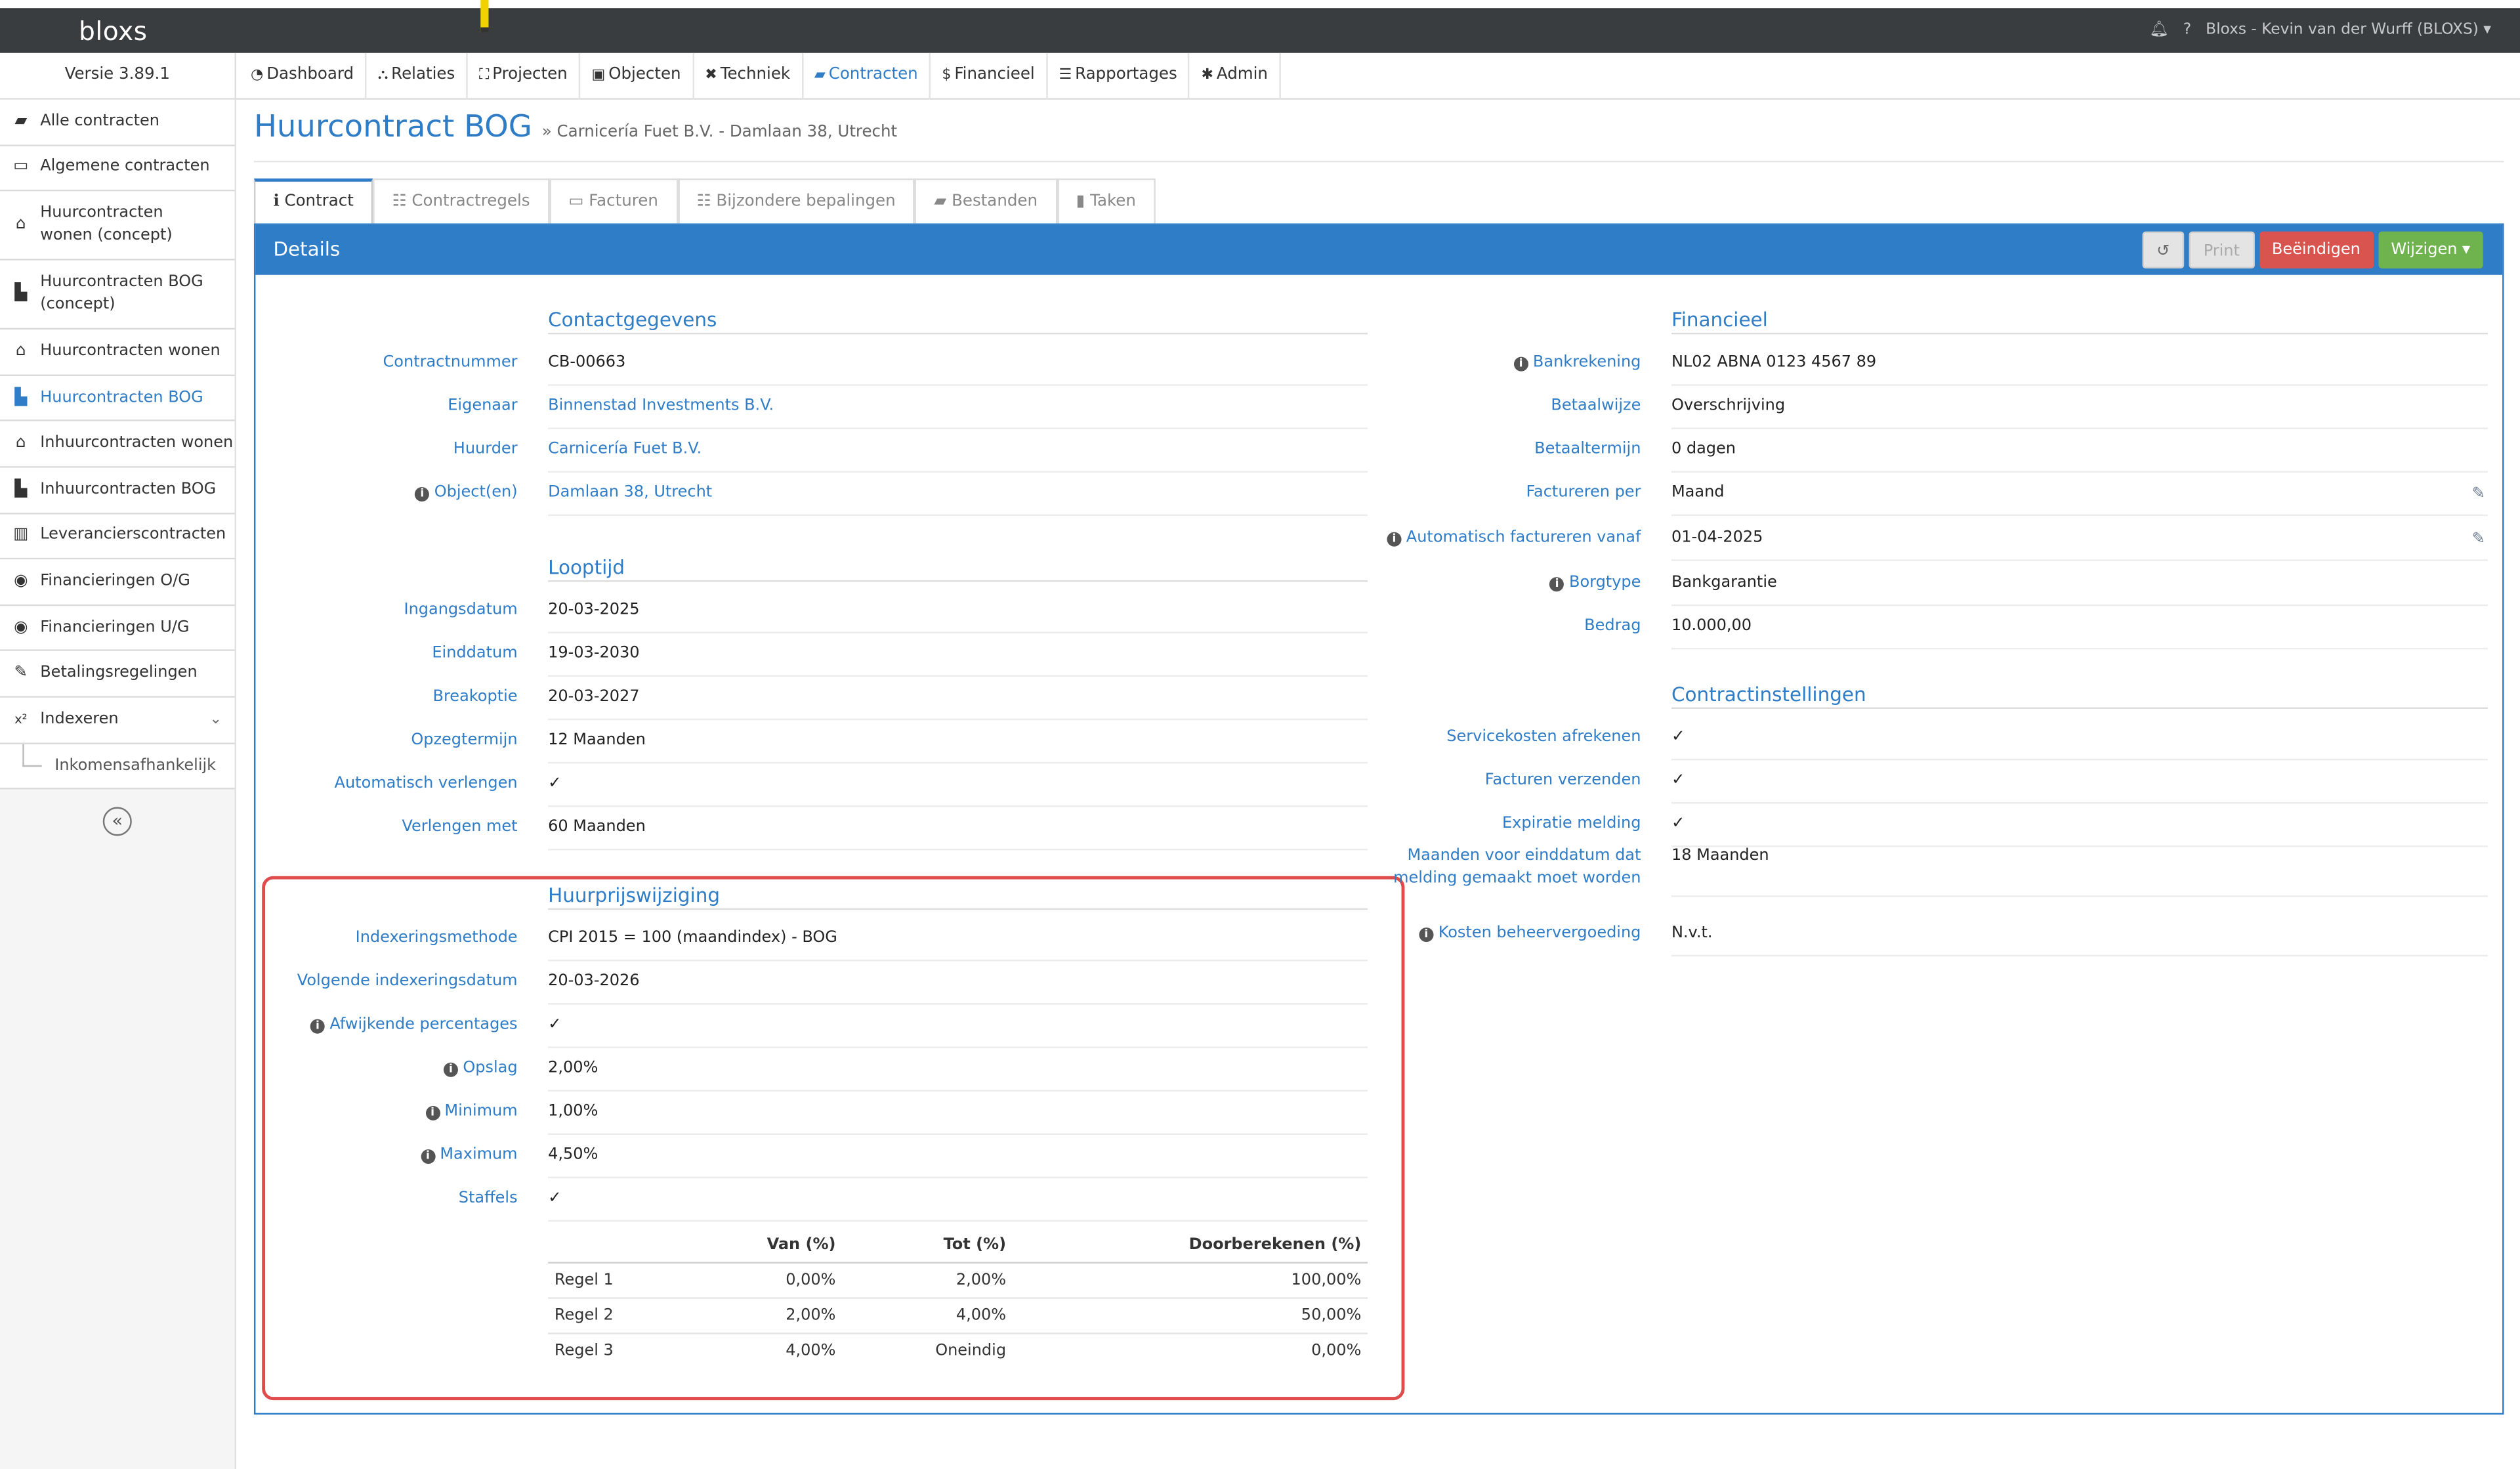  What do you see at coordinates (1235, 76) in the screenshot?
I see `nav-admin: ✱ Admin` at bounding box center [1235, 76].